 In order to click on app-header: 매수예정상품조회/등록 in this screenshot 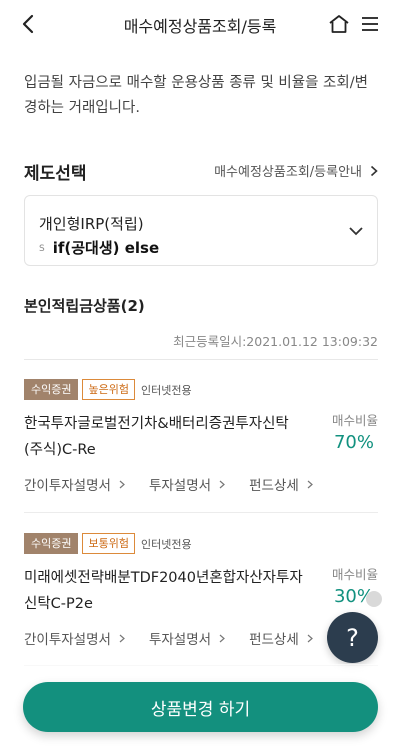, I will do `click(200, 24)`.